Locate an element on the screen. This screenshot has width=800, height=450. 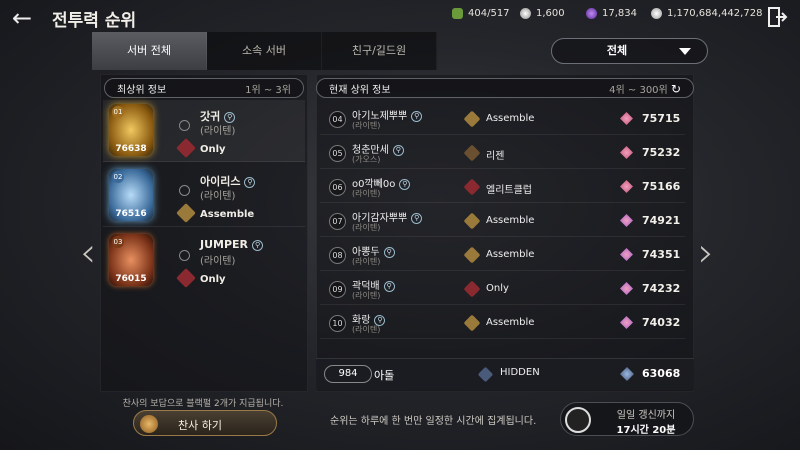
ranking-row: 09 곽덕배 ⚲ (라이텐) Only 74232 is located at coordinates (502, 289).